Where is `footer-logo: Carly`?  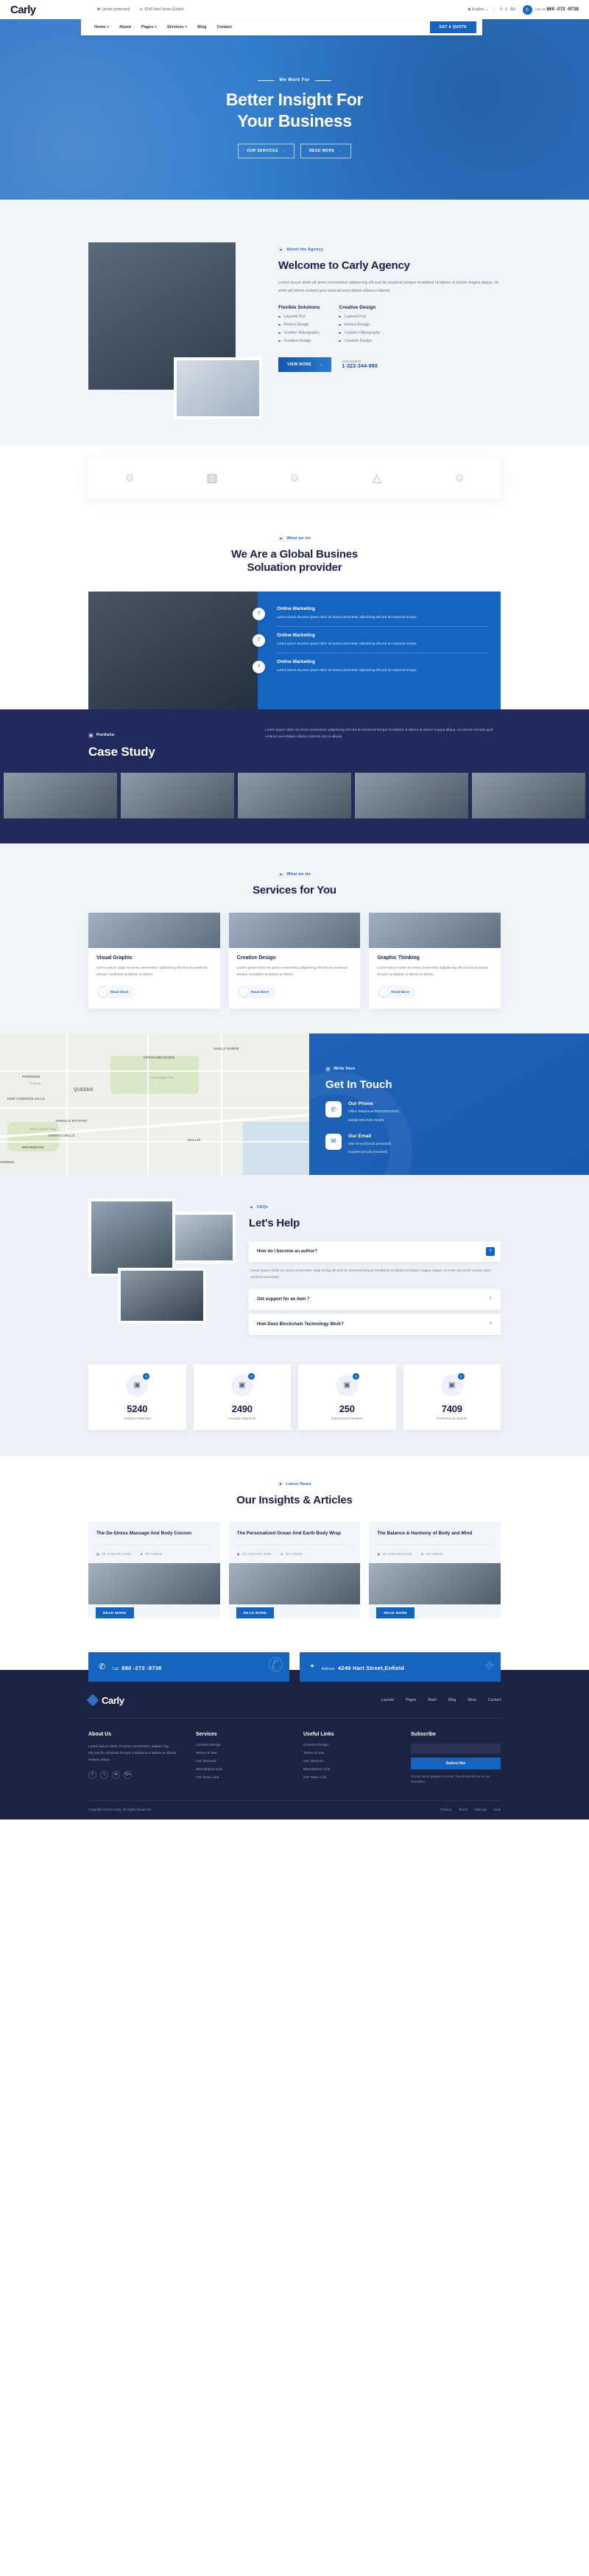
footer-logo: Carly is located at coordinates (105, 1700).